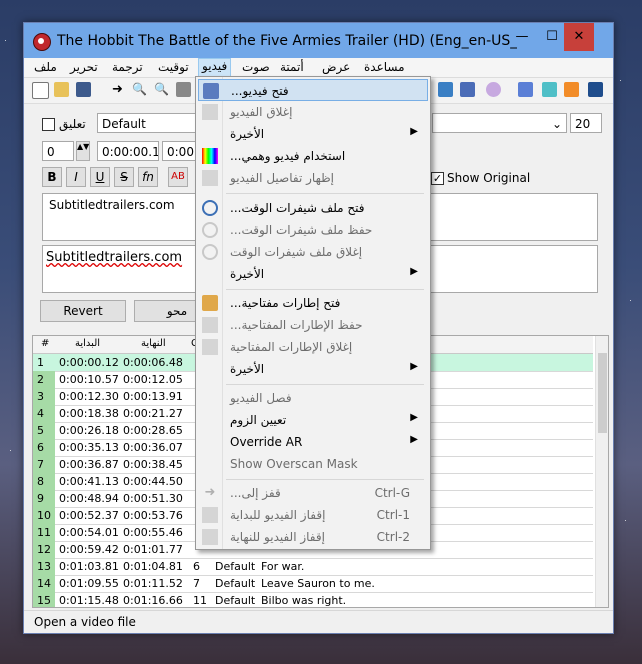  What do you see at coordinates (45, 343) in the screenshot?
I see `col-num: #` at bounding box center [45, 343].